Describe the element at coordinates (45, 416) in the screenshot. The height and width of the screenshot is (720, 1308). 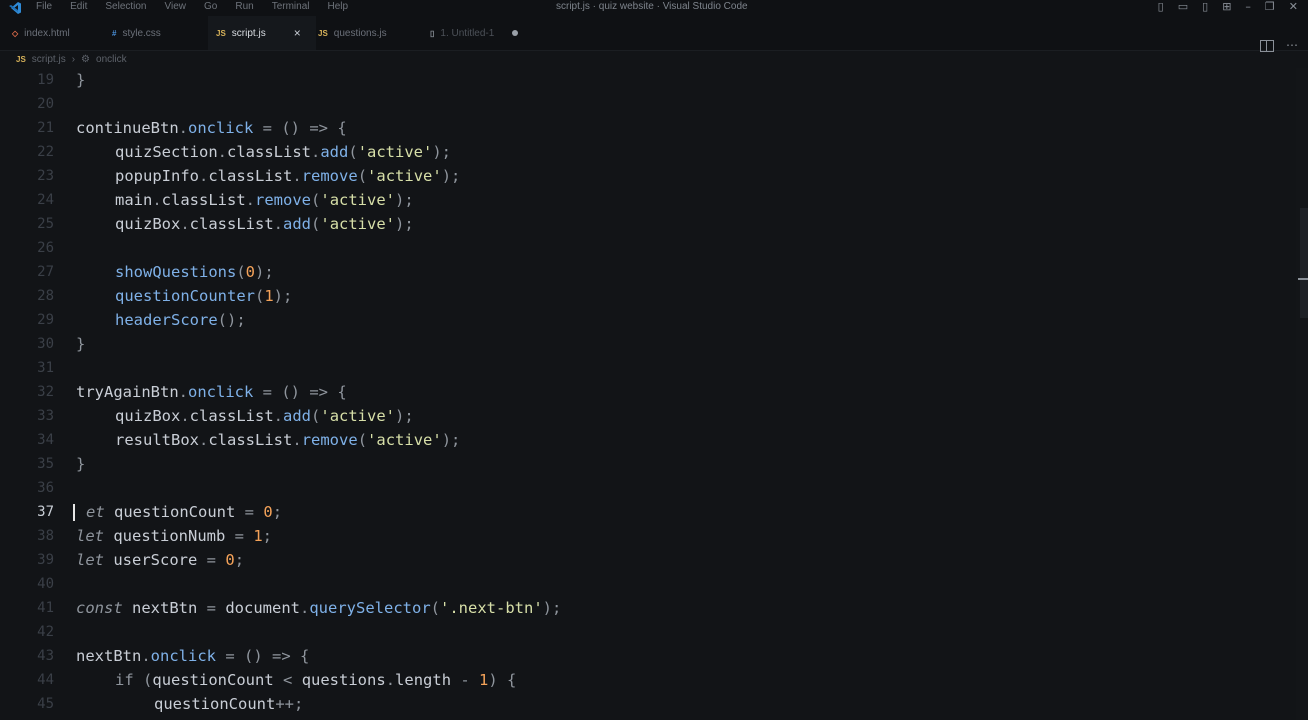
I see `line-number: 33` at that location.